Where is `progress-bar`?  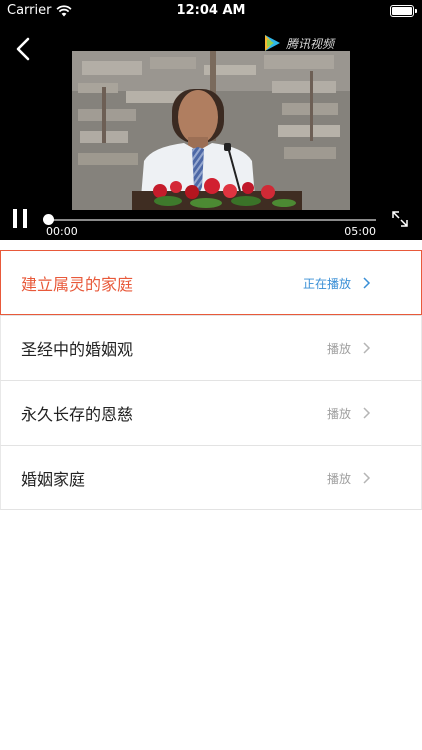 progress-bar is located at coordinates (209, 219).